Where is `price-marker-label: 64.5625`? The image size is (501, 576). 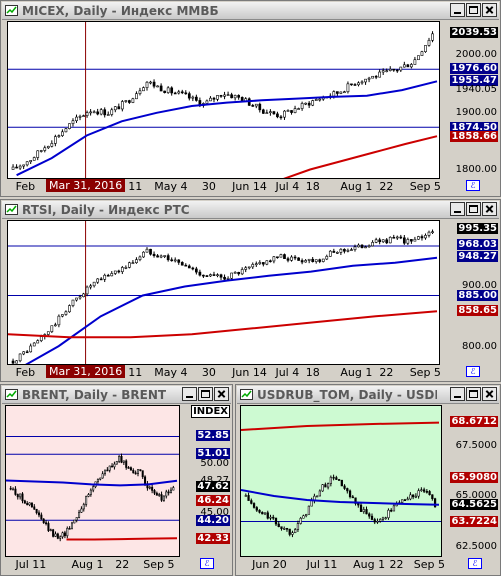 price-marker-label: 64.5625 is located at coordinates (474, 505).